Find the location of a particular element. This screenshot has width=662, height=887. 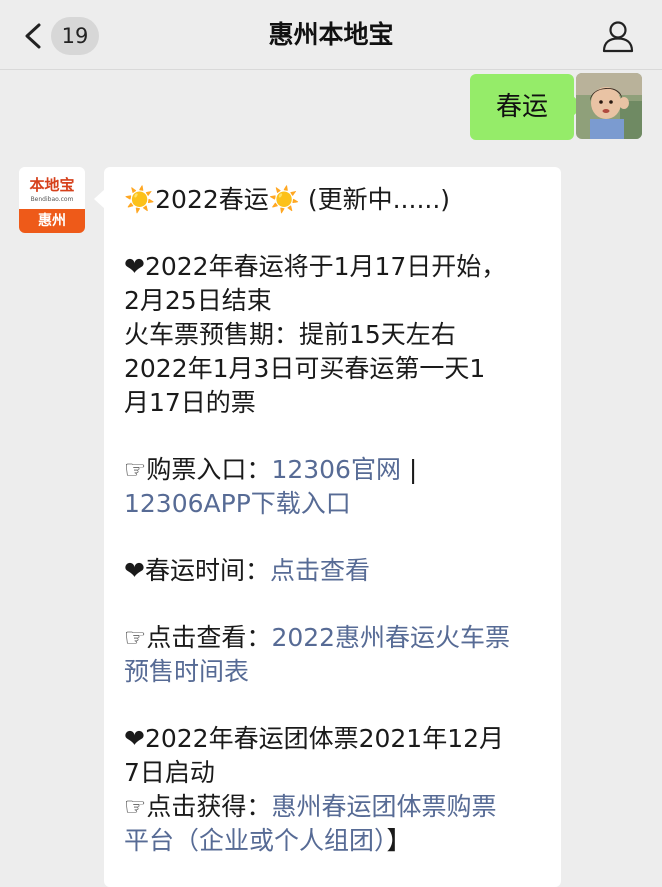

child-photo-avatar-icon is located at coordinates (609, 106).